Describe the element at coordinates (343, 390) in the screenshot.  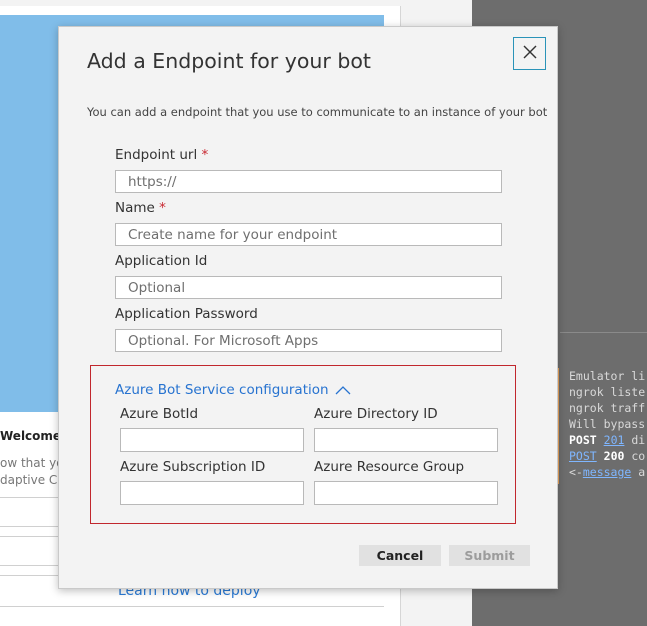
I see `chevron-up-icon` at that location.